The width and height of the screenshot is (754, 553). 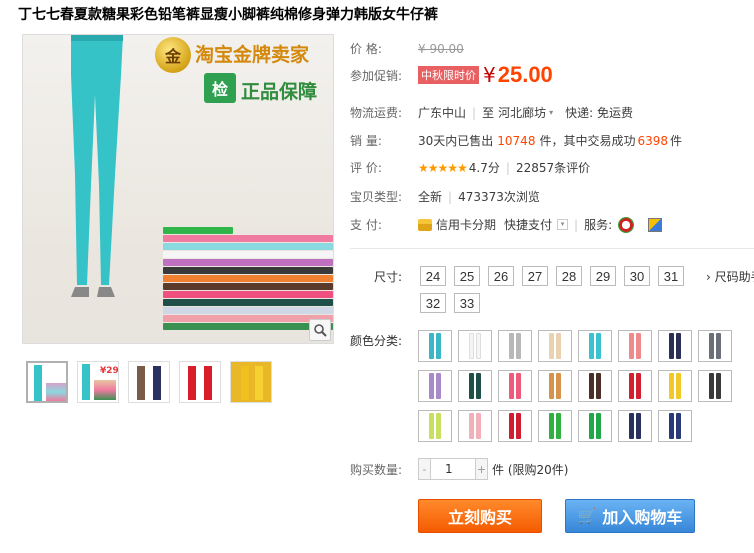 What do you see at coordinates (366, 49) in the screenshot?
I see `price-label: 价 格:` at bounding box center [366, 49].